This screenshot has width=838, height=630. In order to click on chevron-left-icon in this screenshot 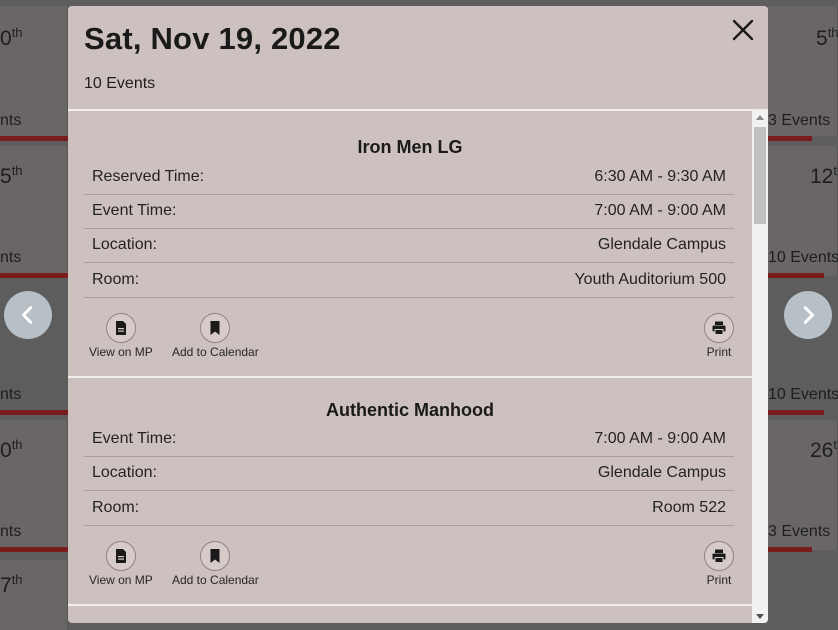, I will do `click(27, 315)`.